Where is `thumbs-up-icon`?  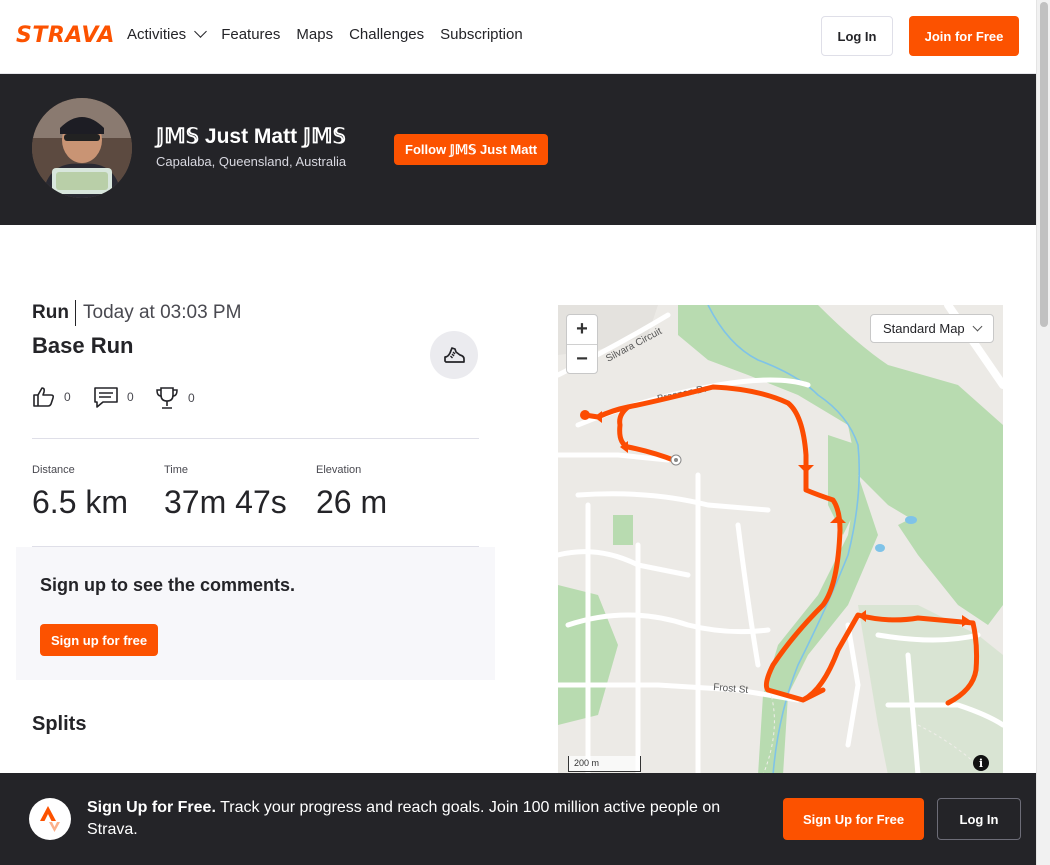 thumbs-up-icon is located at coordinates (44, 397).